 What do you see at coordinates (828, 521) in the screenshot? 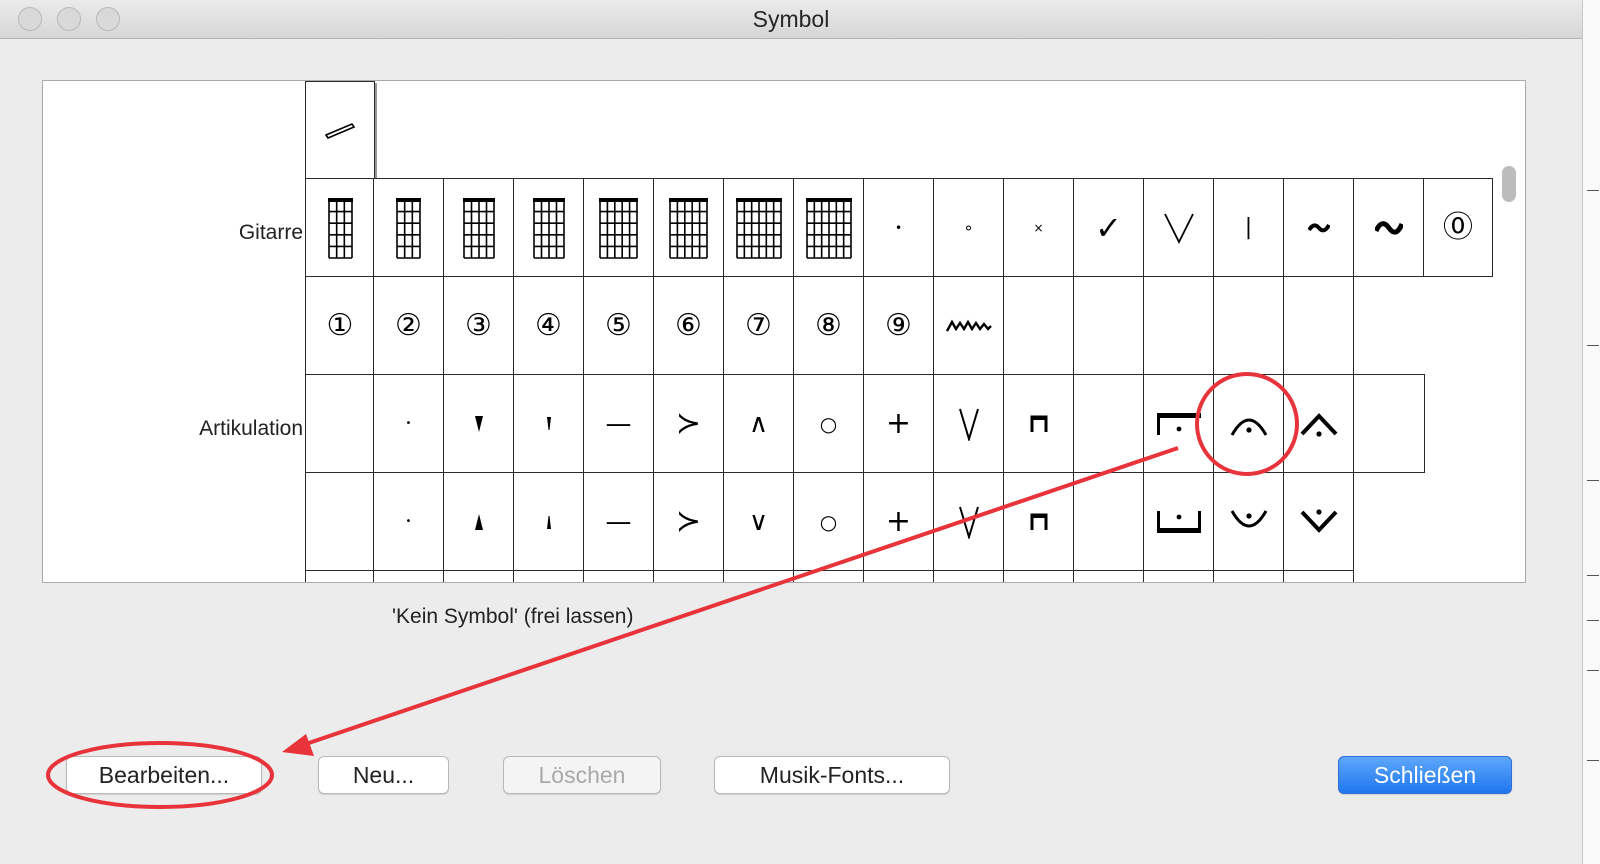
I see `symbol-cell-harmonic-below: ○` at bounding box center [828, 521].